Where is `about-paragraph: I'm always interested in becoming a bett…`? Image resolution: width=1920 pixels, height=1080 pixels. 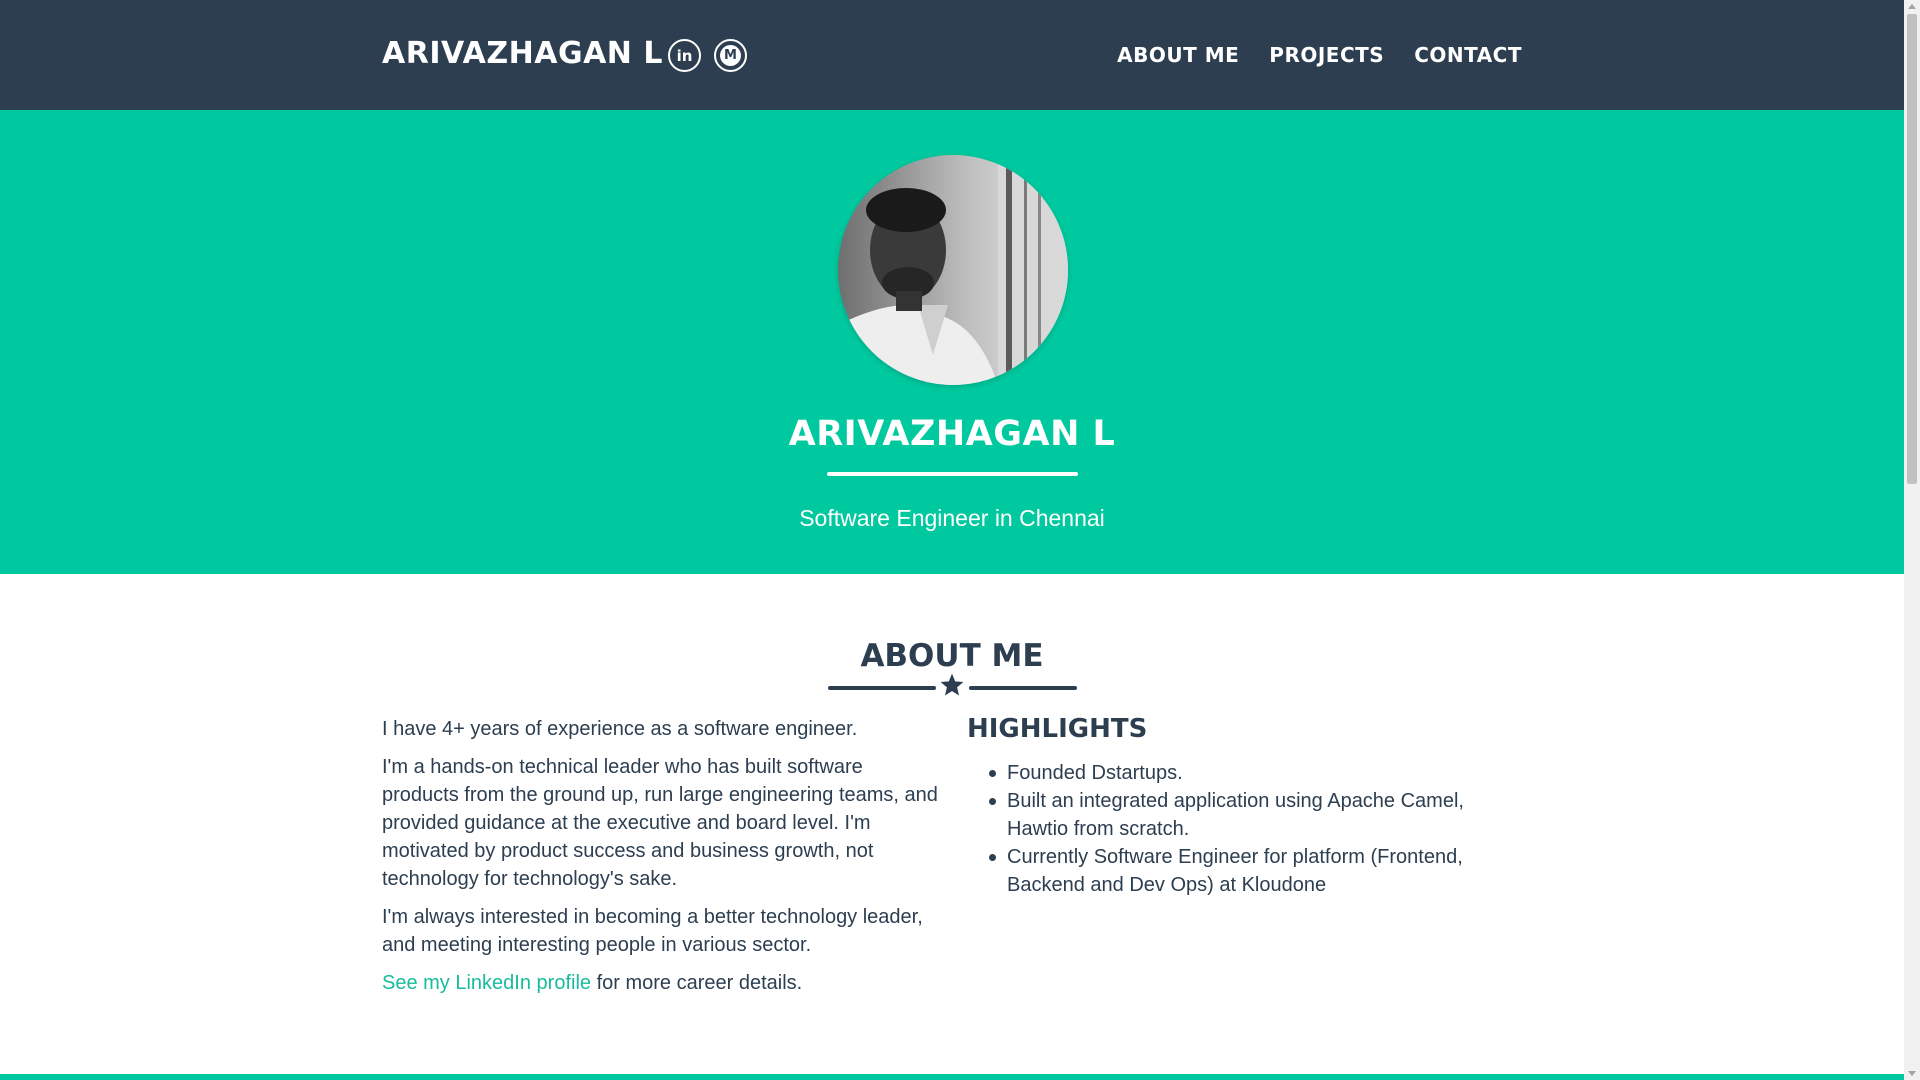
about-paragraph: I'm always interested in becoming a bett… is located at coordinates (652, 931).